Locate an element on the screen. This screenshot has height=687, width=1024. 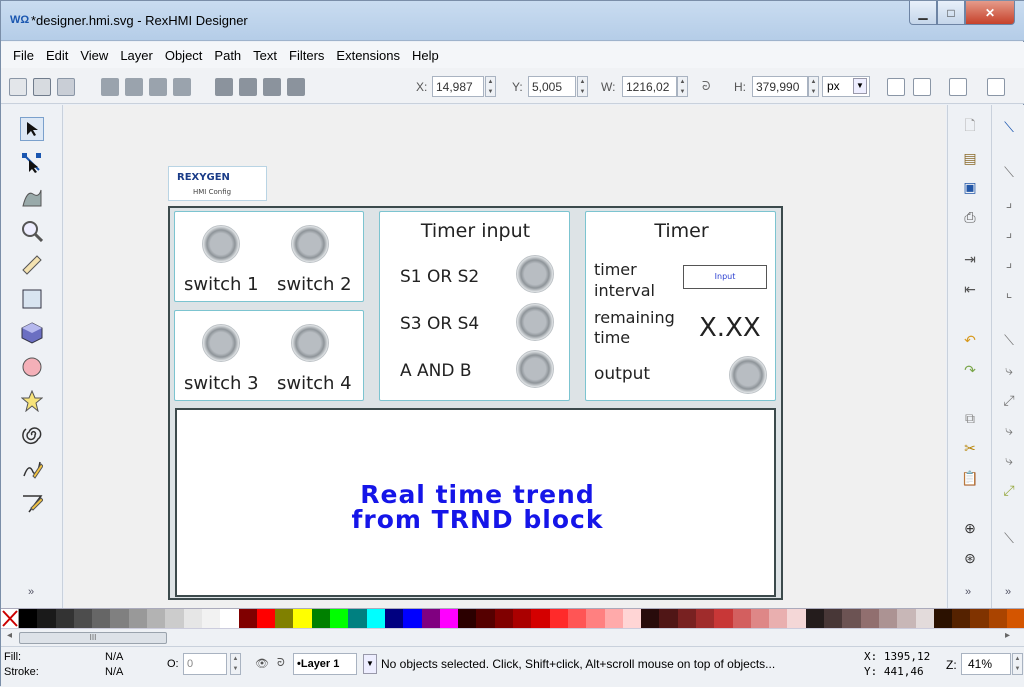
width-field is located at coordinates (649, 86).